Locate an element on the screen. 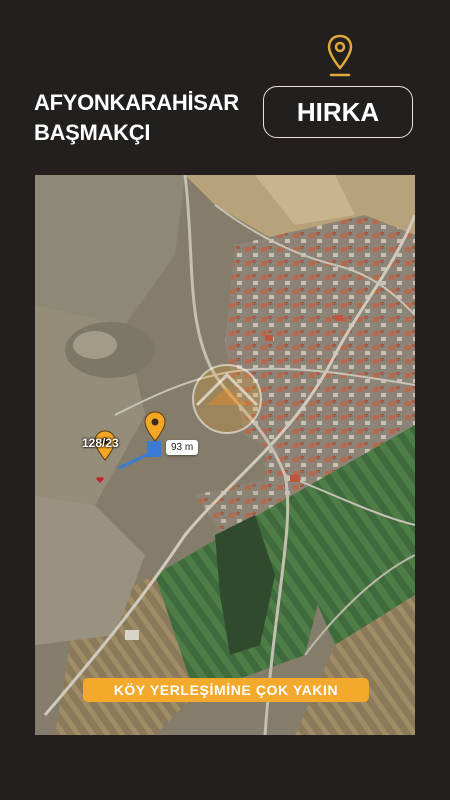  road-marker-icon is located at coordinates (155, 427).